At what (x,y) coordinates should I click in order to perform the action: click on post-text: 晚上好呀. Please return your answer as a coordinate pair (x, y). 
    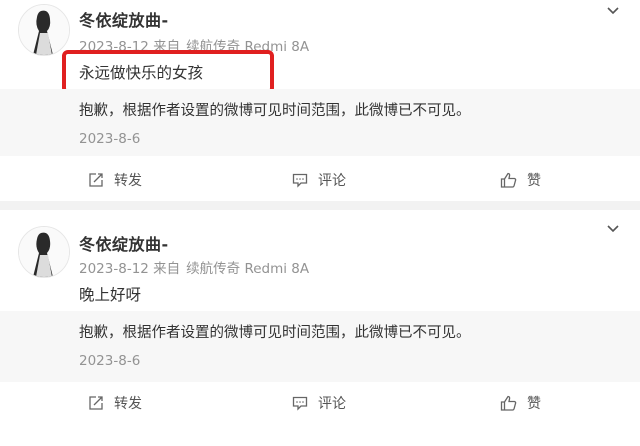
    Looking at the image, I should click on (110, 295).